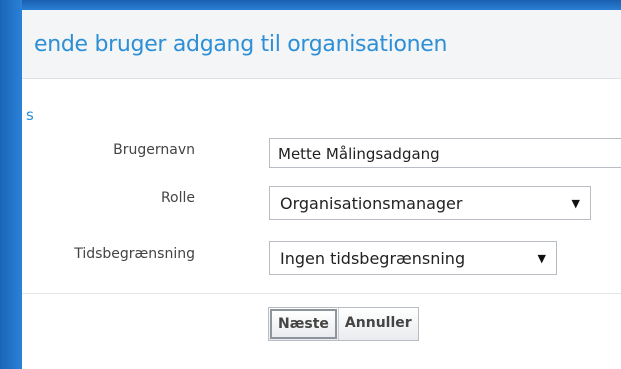 The image size is (621, 369). Describe the element at coordinates (303, 324) in the screenshot. I see `next-button: Næste` at that location.